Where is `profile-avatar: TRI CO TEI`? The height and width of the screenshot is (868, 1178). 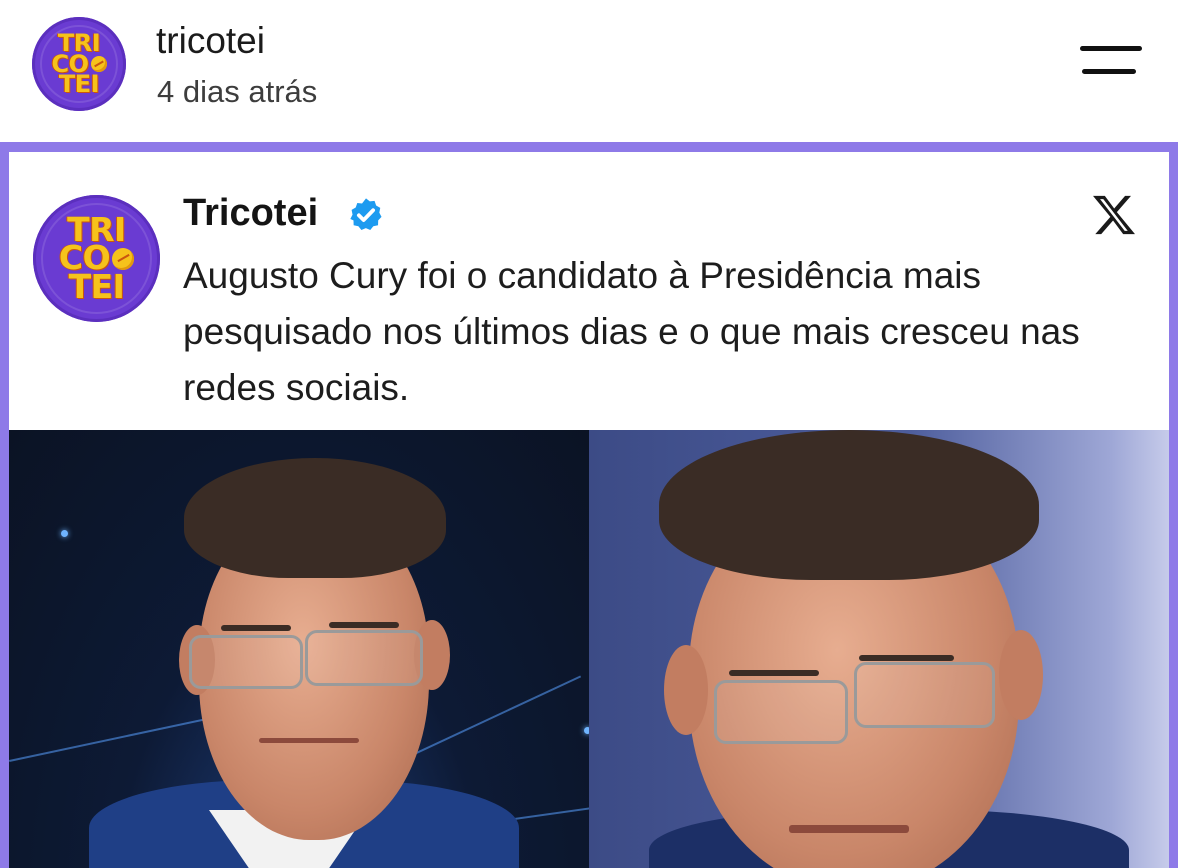 profile-avatar: TRI CO TEI is located at coordinates (79, 64).